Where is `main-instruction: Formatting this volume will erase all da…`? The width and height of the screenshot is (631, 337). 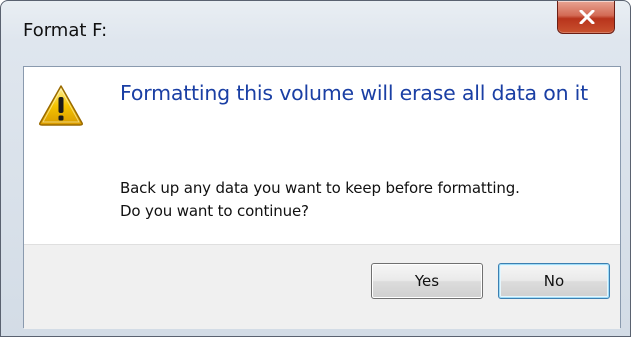
main-instruction: Formatting this volume will erase all da… is located at coordinates (354, 93).